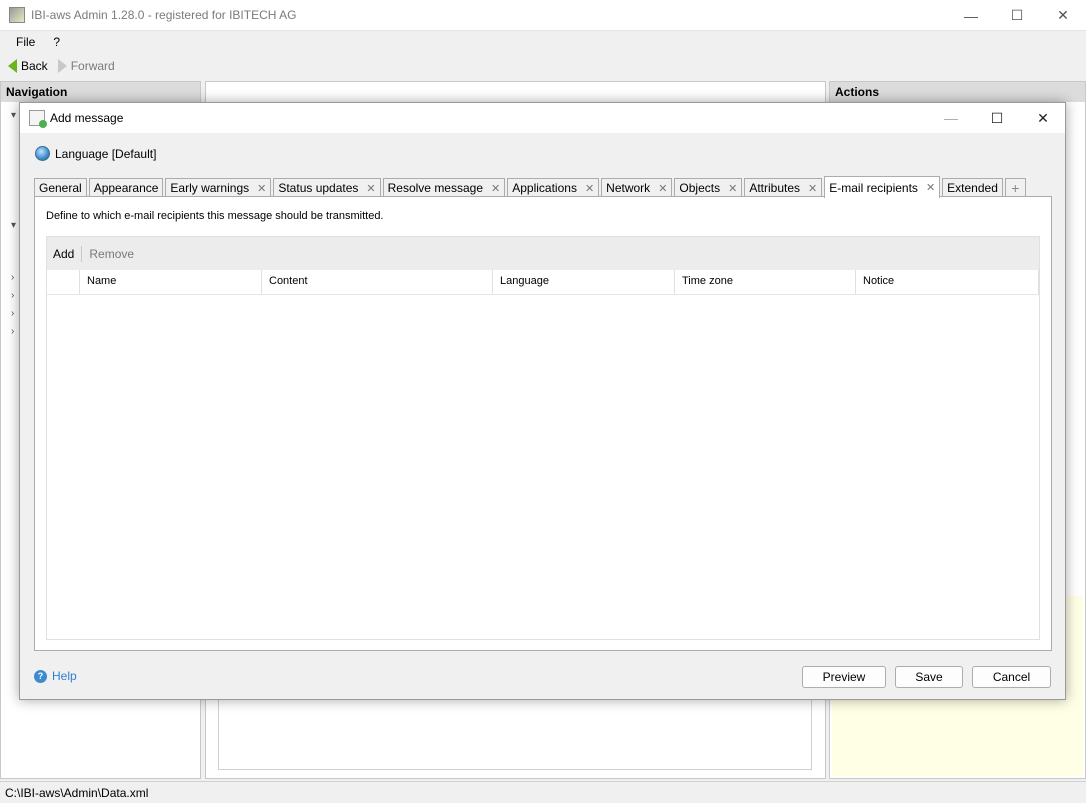 This screenshot has width=1086, height=803. I want to click on add-tab-button: +, so click(1015, 187).